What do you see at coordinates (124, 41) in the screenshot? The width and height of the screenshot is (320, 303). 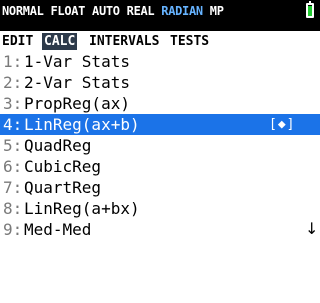 I see `tab-intervals: INTERVALS` at bounding box center [124, 41].